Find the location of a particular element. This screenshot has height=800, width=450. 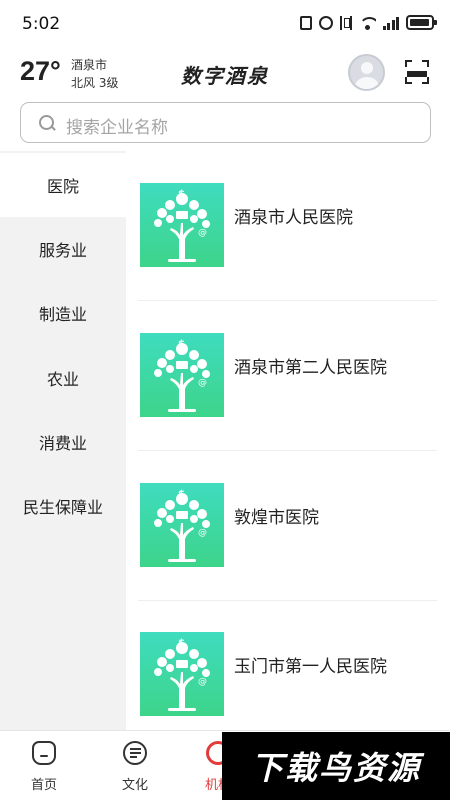

avatar is located at coordinates (366, 72).